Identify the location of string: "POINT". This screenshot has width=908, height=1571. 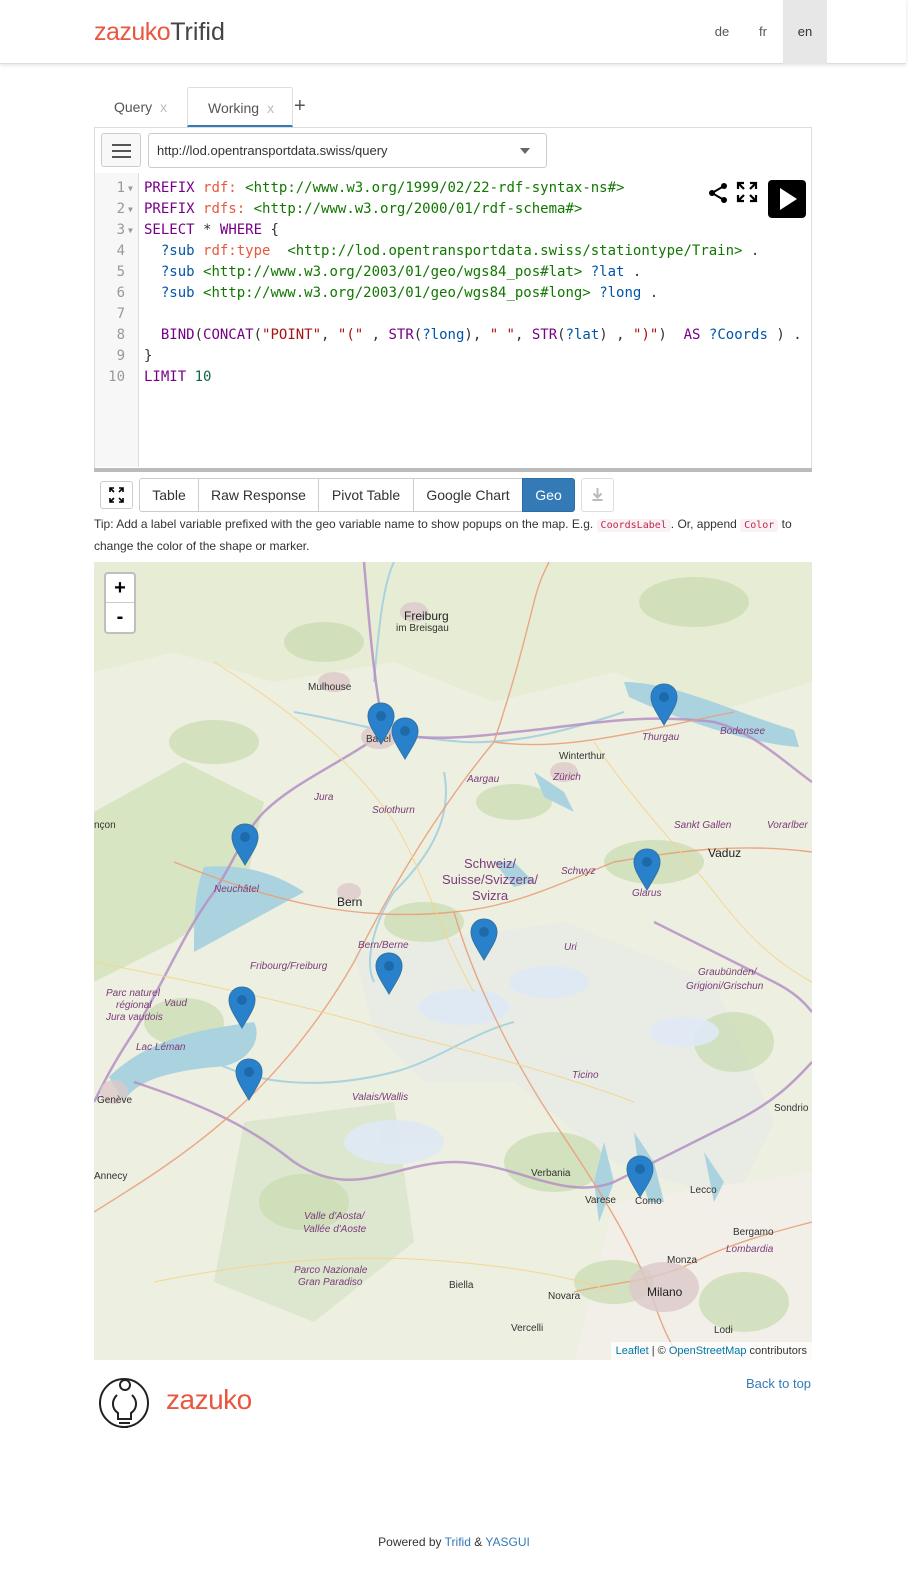
(292, 335).